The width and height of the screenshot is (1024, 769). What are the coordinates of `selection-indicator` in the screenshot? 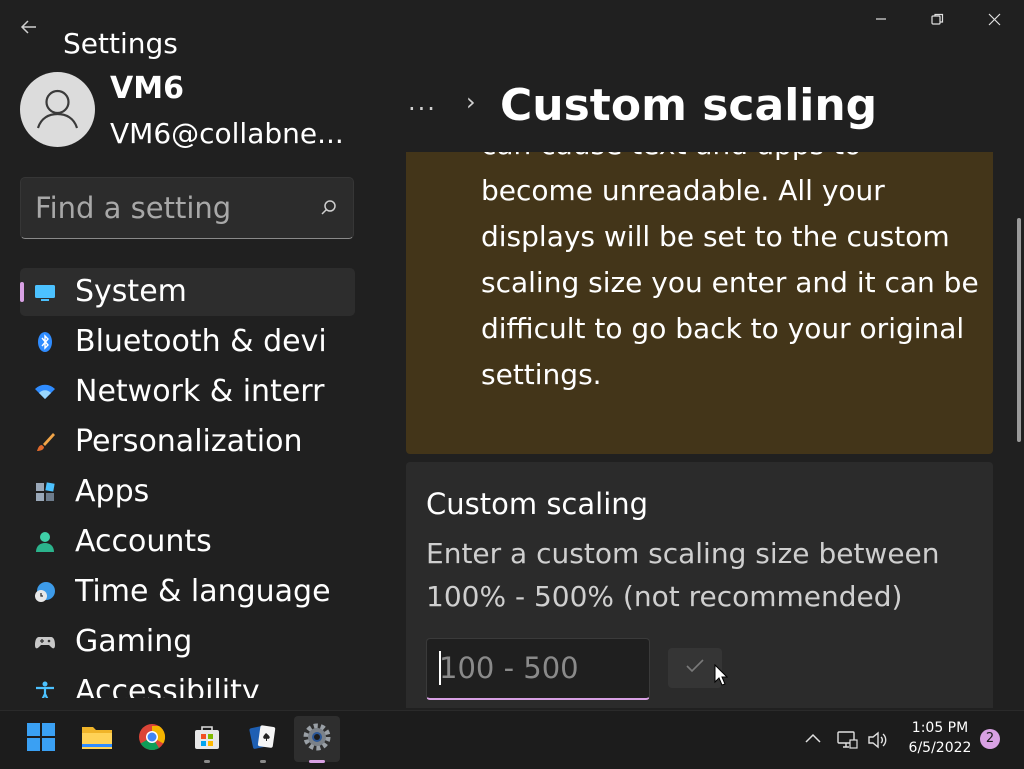 It's located at (22, 292).